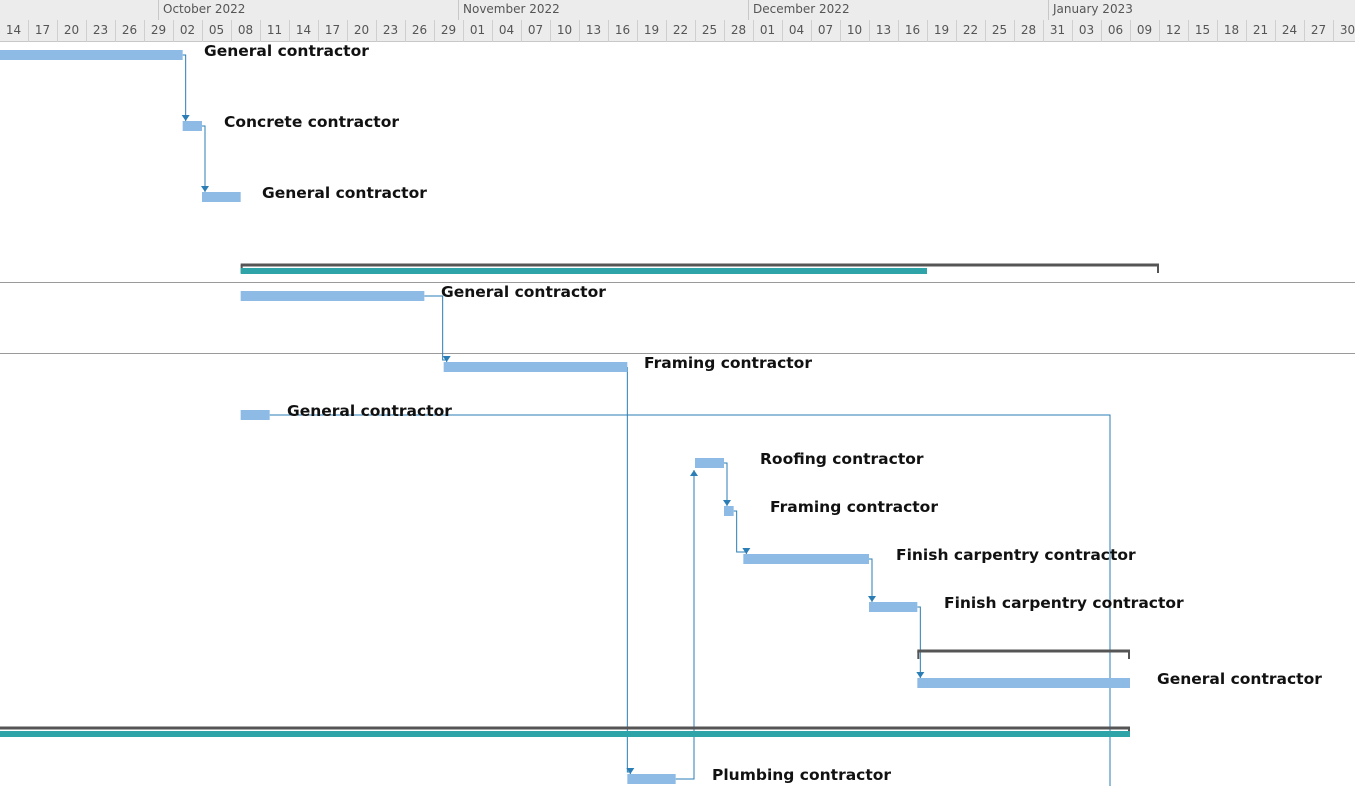  I want to click on link-t5-t6, so click(436, 328).